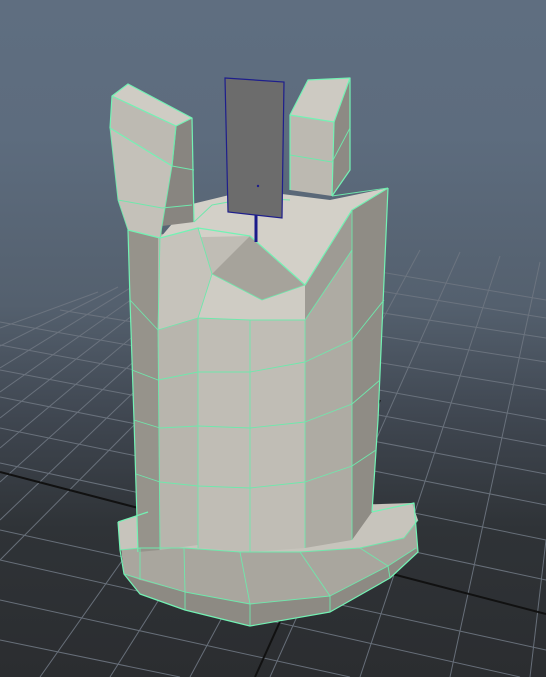 Image resolution: width=546 pixels, height=677 pixels. What do you see at coordinates (258, 186) in the screenshot?
I see `flag-pivot` at bounding box center [258, 186].